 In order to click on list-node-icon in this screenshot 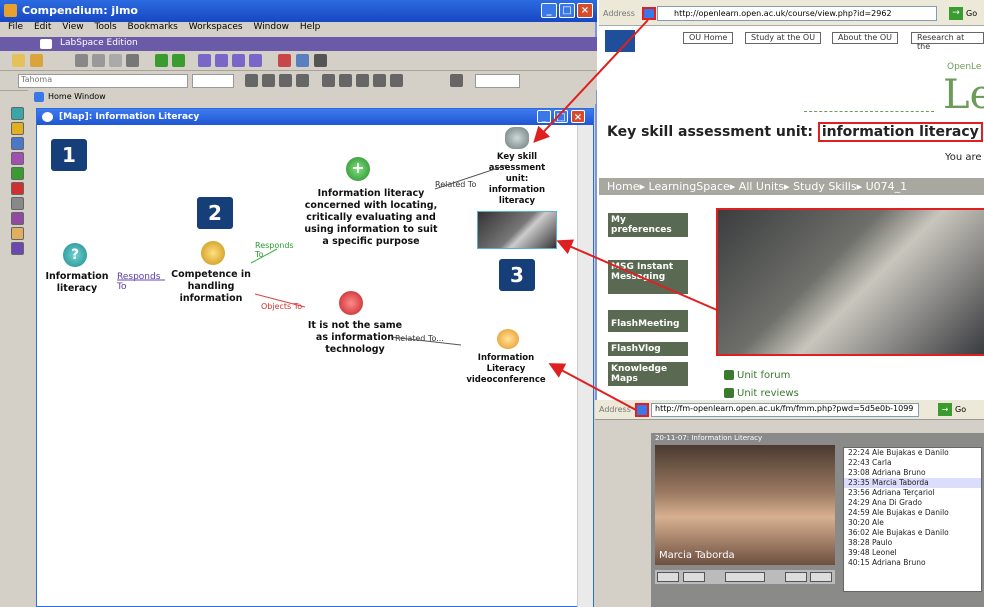, I will do `click(17, 158)`.